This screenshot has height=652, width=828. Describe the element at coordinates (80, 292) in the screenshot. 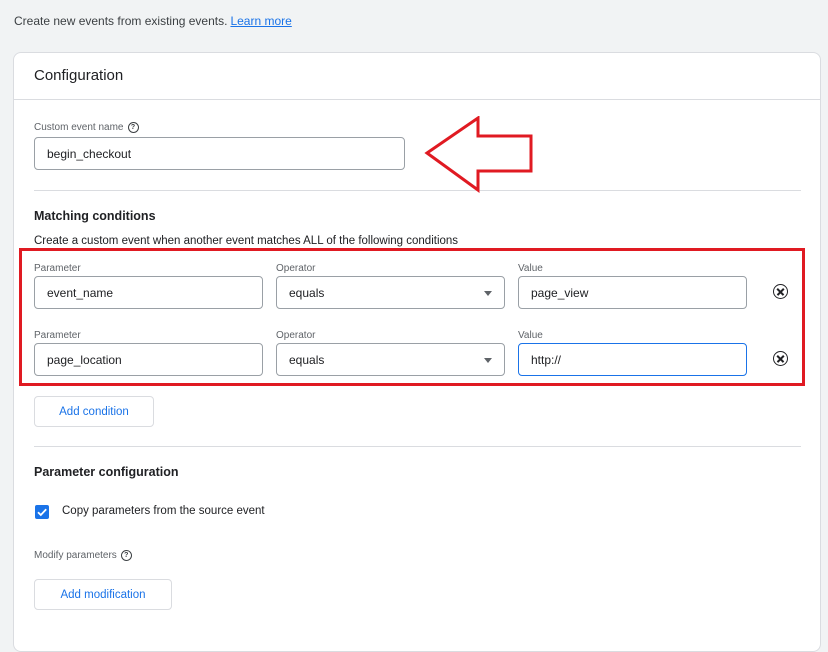

I see `parameter-value: event_name` at that location.